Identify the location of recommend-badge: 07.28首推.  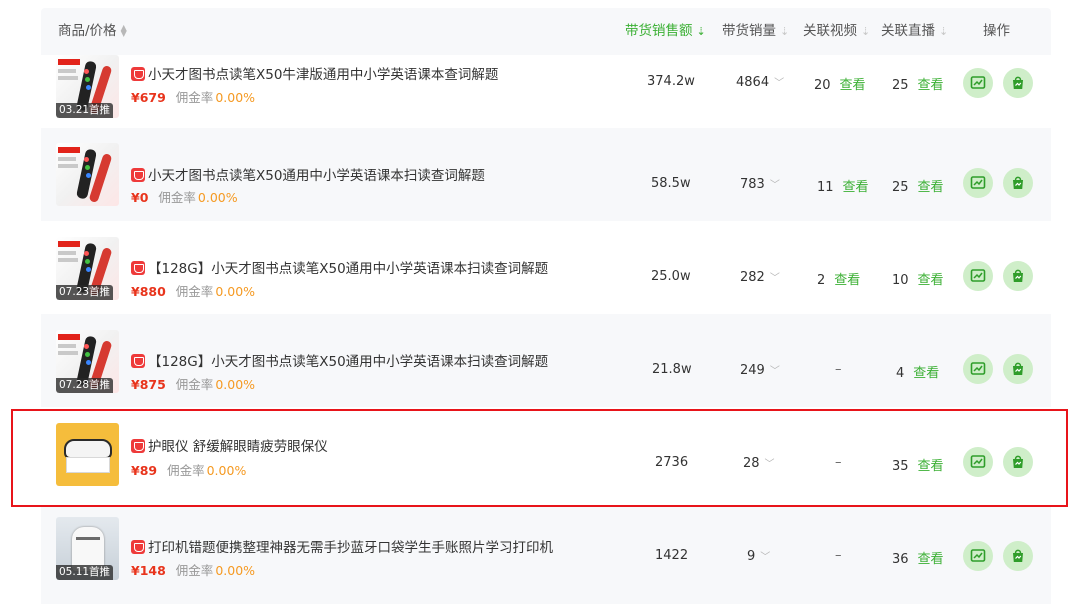
(85, 385).